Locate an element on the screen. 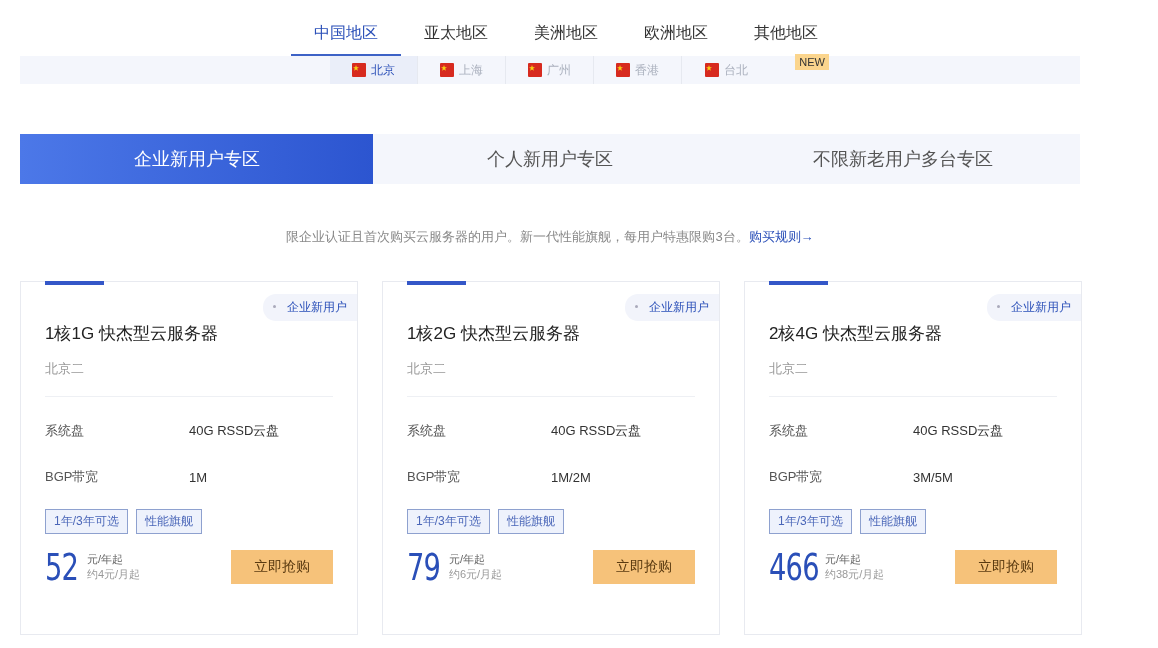 Image resolution: width=1158 pixels, height=648 pixels. region-tab: 欧洲地区 is located at coordinates (676, 37).